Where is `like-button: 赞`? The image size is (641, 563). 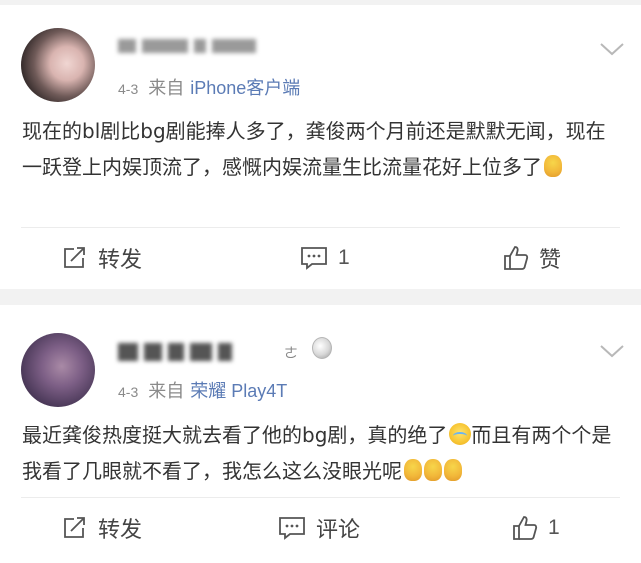
like-button: 赞 is located at coordinates (532, 258).